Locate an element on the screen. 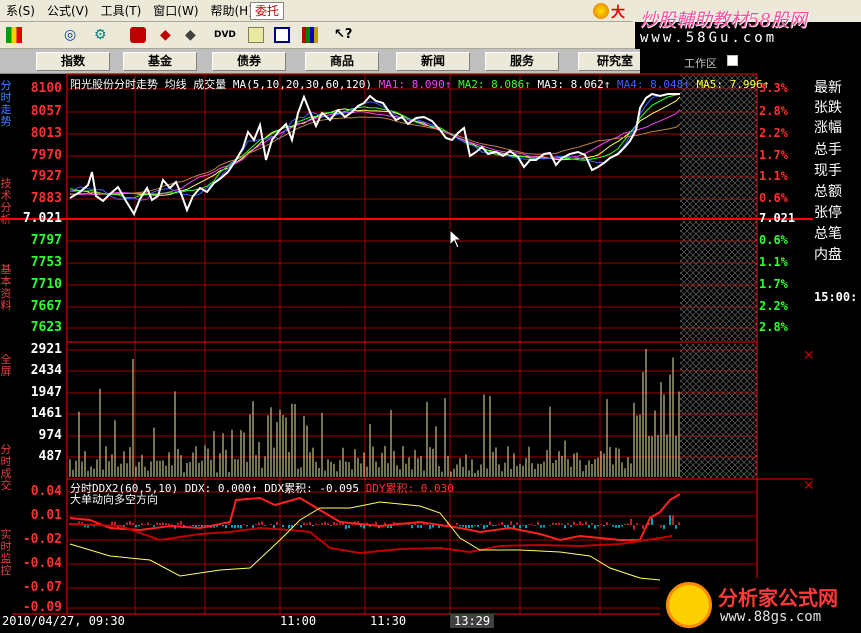  volume-label: 2434 is located at coordinates (46, 370).